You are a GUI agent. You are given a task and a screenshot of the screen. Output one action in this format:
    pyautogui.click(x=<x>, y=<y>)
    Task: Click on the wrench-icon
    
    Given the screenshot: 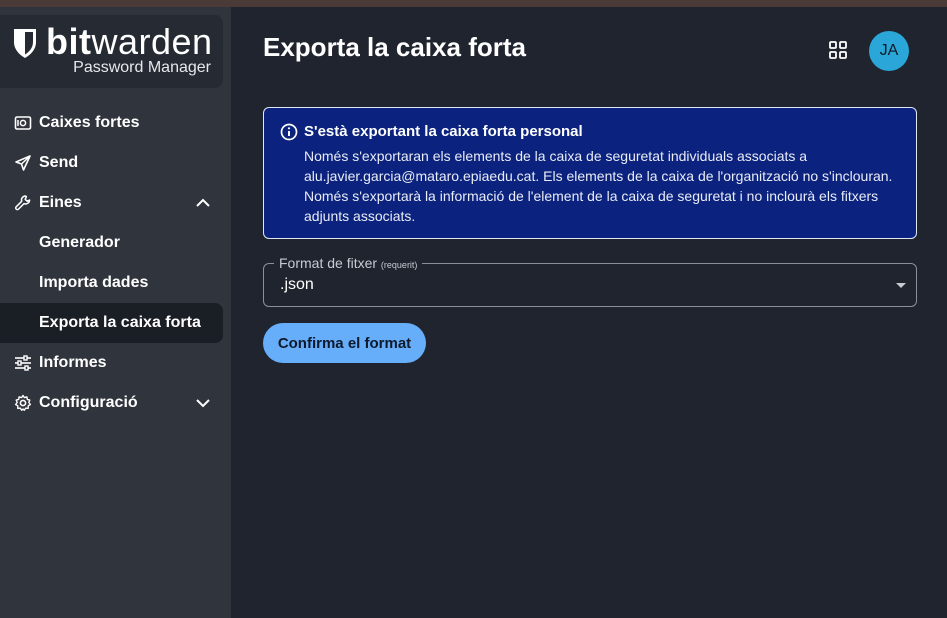 What is the action you would take?
    pyautogui.click(x=23, y=203)
    